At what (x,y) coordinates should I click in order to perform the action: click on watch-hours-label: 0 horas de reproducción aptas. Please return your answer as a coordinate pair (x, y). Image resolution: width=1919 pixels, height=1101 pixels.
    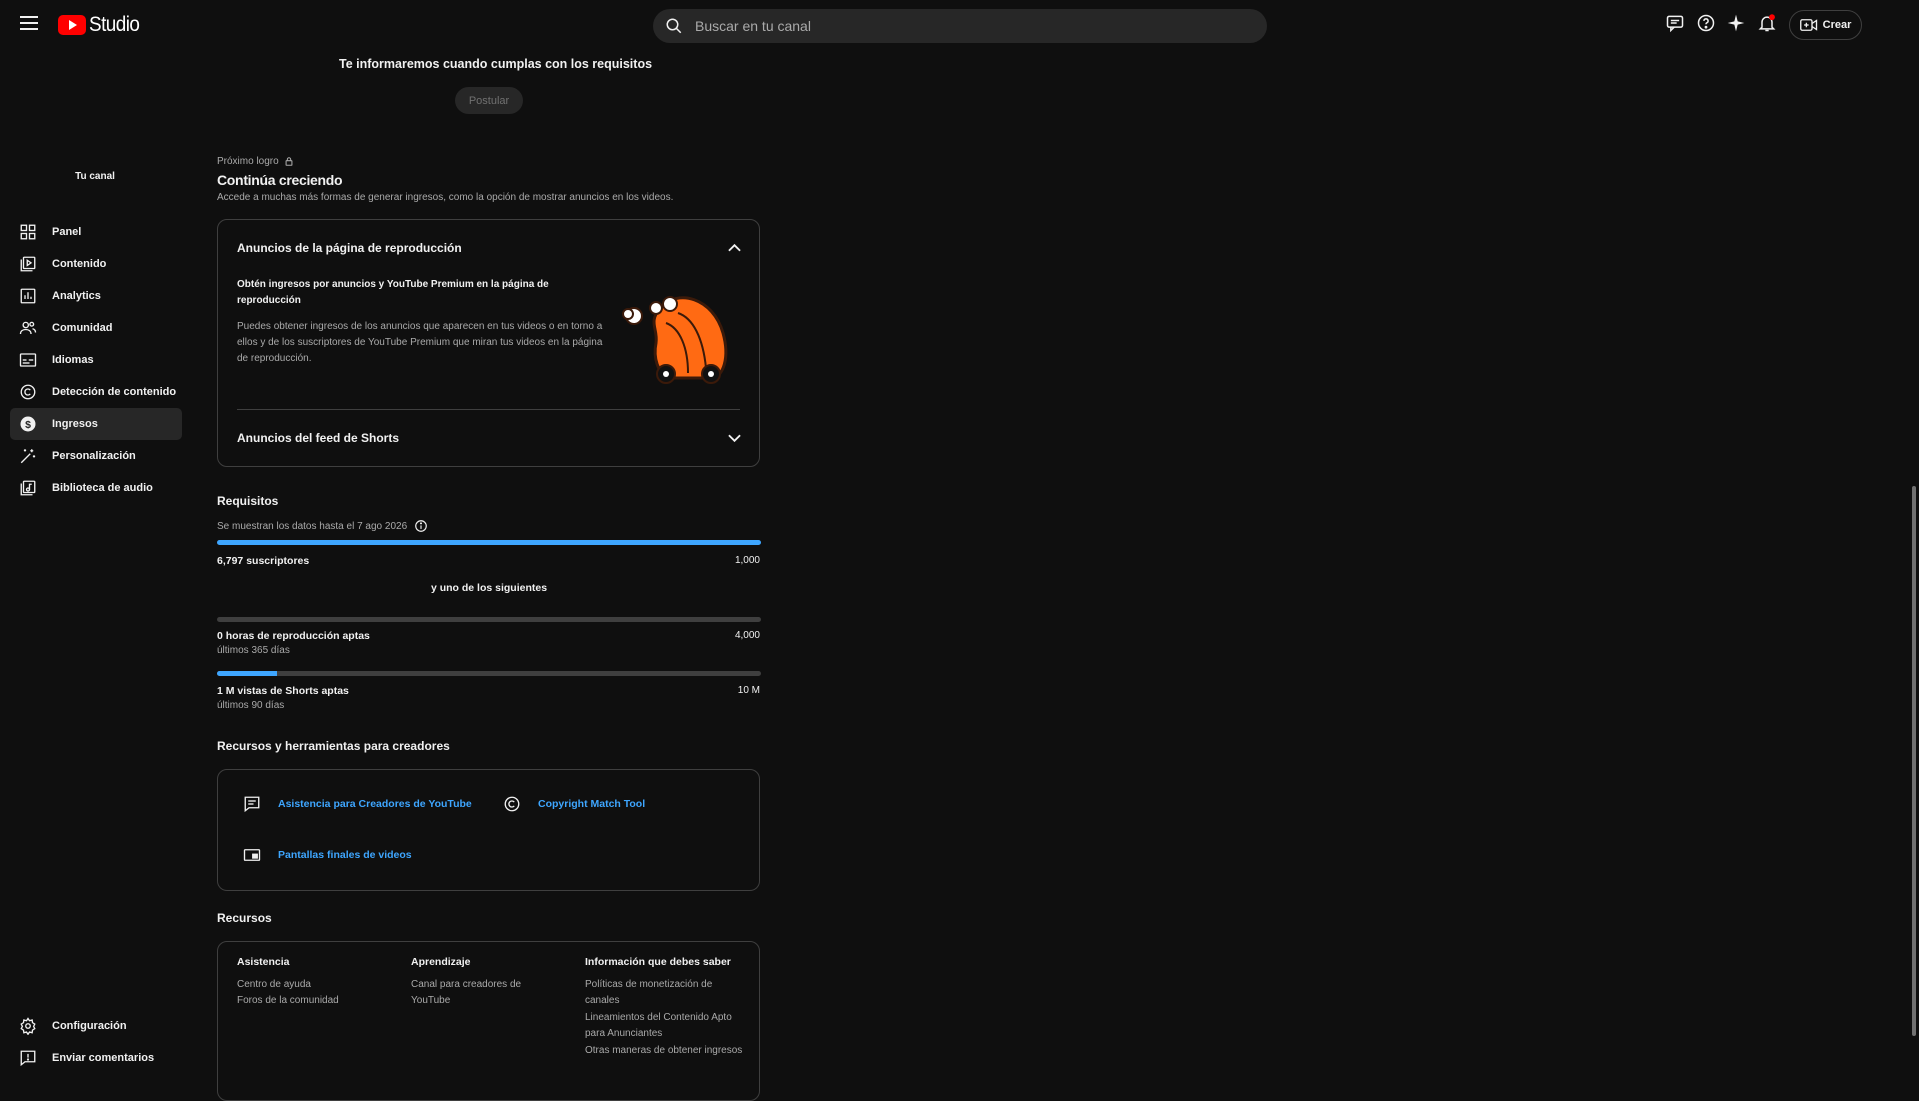
    Looking at the image, I should click on (293, 636).